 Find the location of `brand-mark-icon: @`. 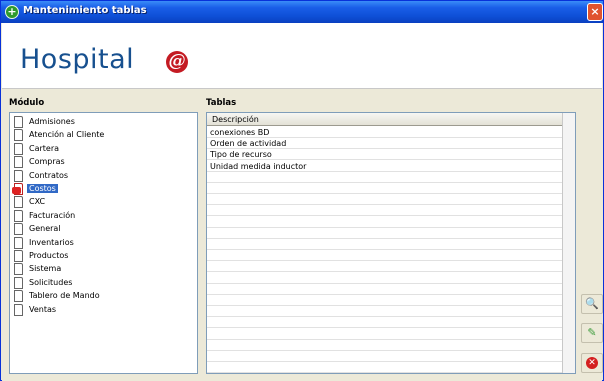

brand-mark-icon: @ is located at coordinates (177, 62).